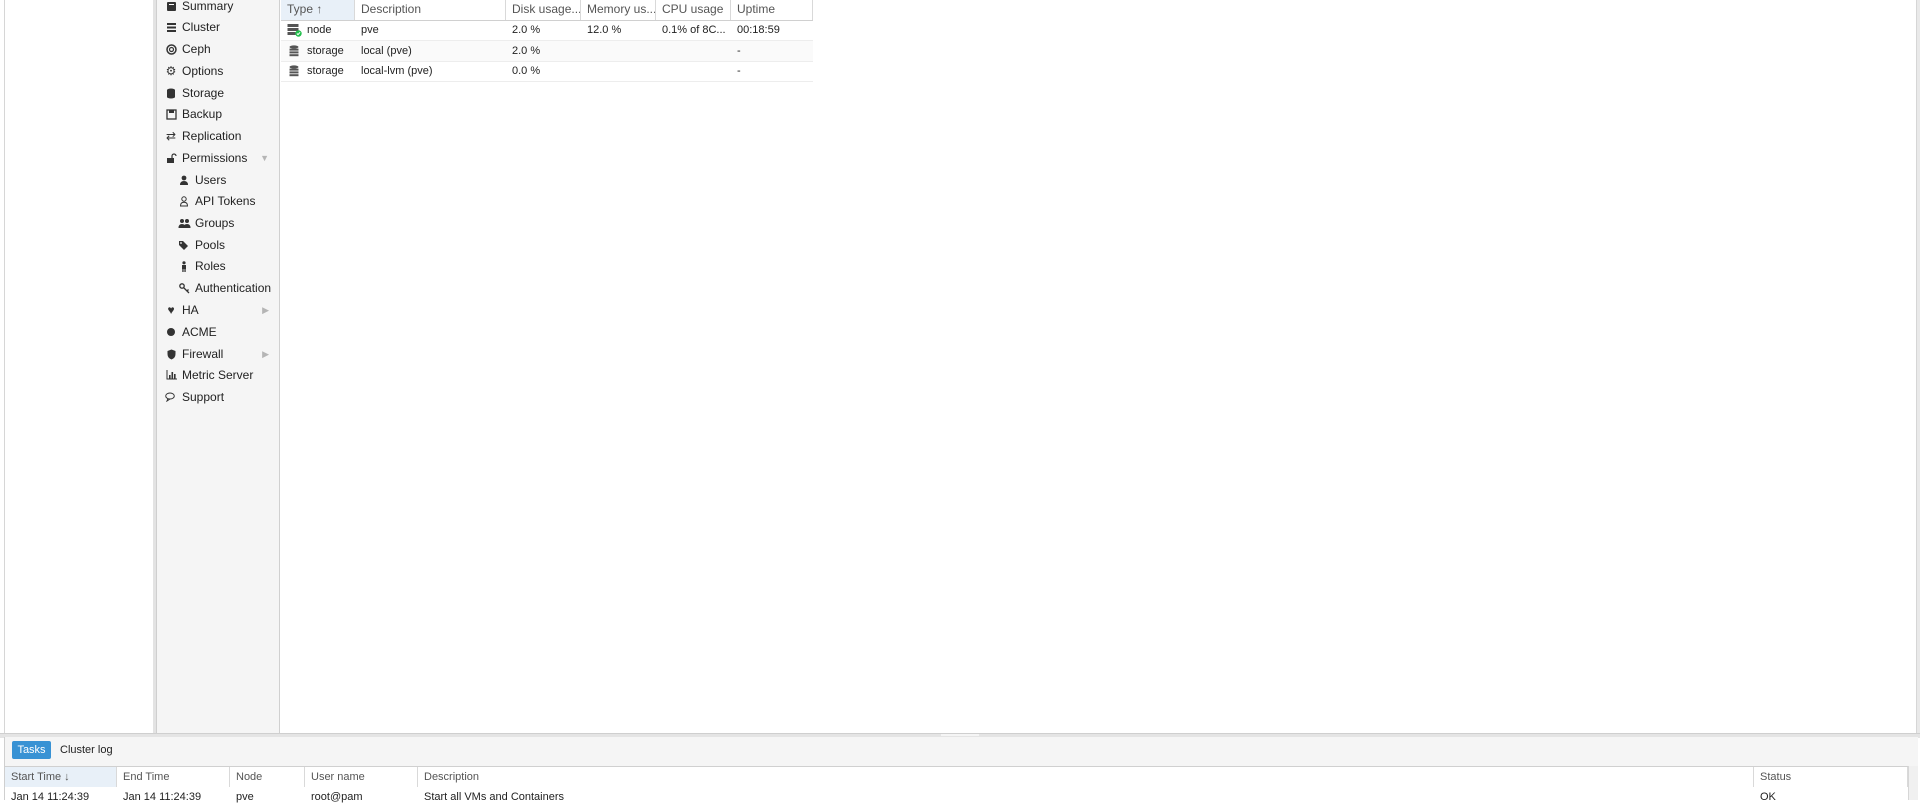  What do you see at coordinates (245, 797) in the screenshot?
I see `cell-node: pve` at bounding box center [245, 797].